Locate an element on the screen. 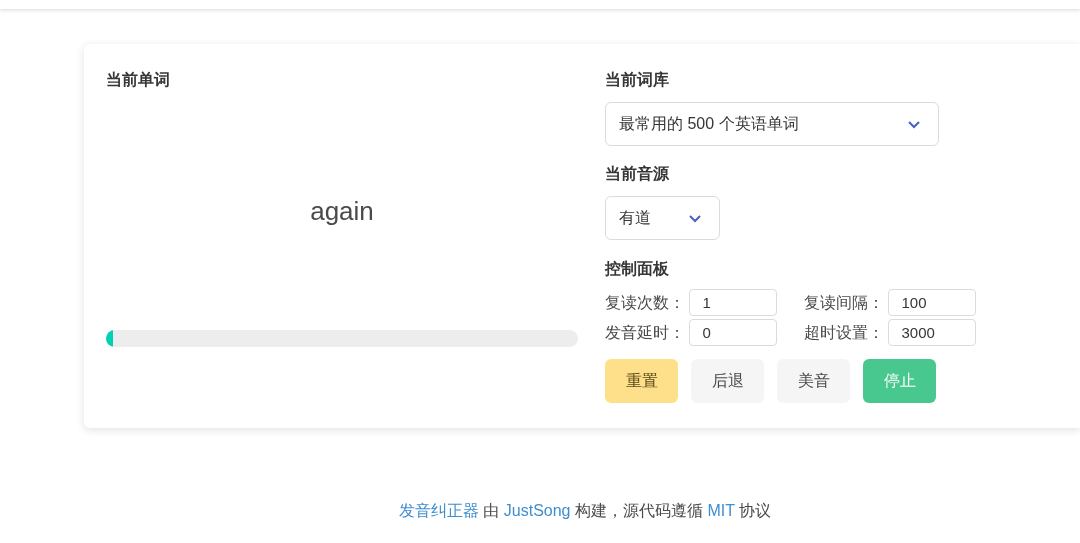 The image size is (1080, 543). number-field: 3000 is located at coordinates (931, 332).